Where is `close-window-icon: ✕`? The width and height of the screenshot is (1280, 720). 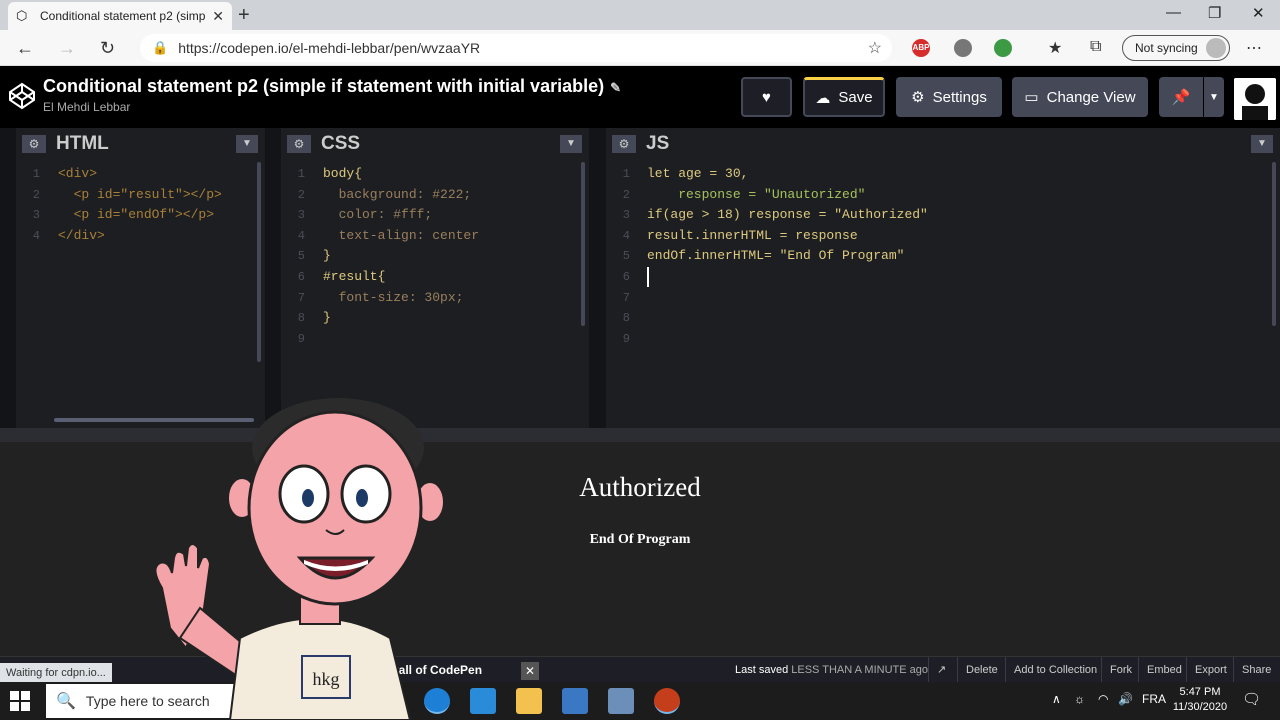
close-window-icon: ✕ is located at coordinates (1258, 13).